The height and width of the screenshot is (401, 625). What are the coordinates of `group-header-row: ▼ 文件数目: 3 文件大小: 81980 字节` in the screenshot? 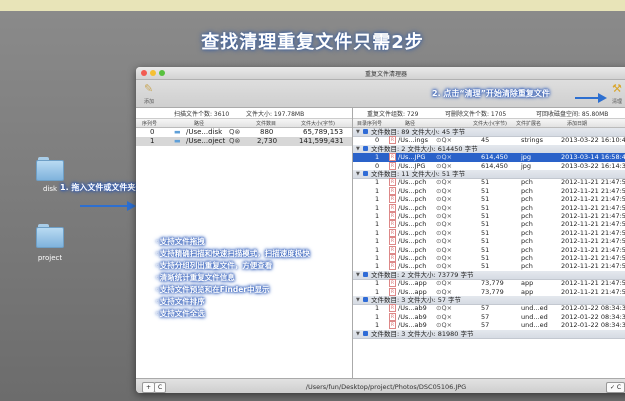 It's located at (489, 334).